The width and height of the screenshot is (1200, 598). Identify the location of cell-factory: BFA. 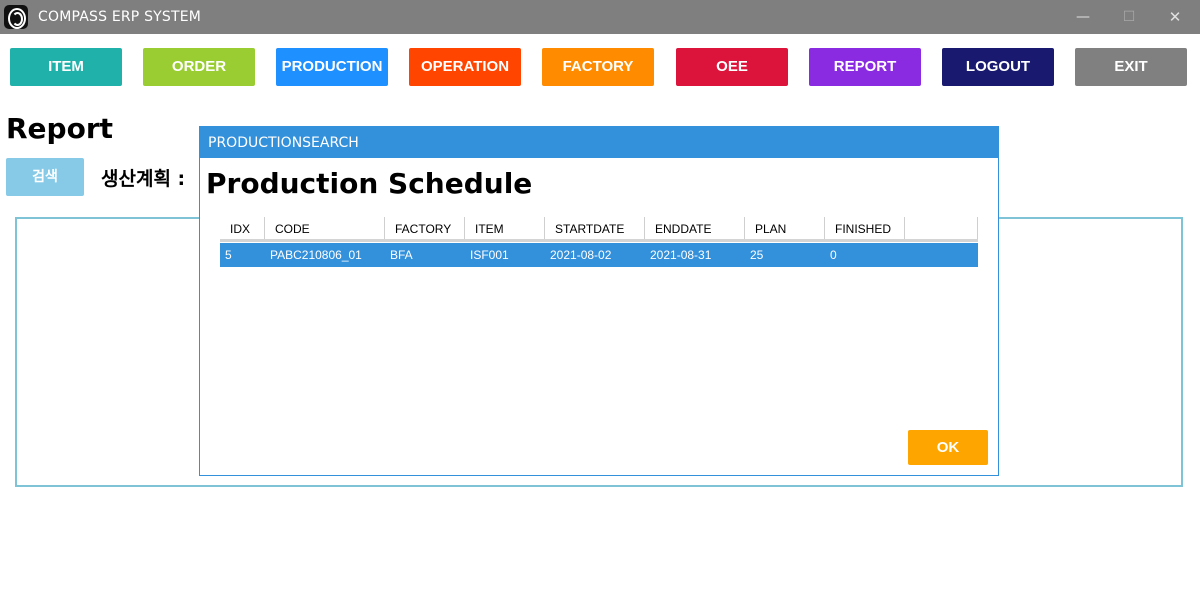
(401, 255).